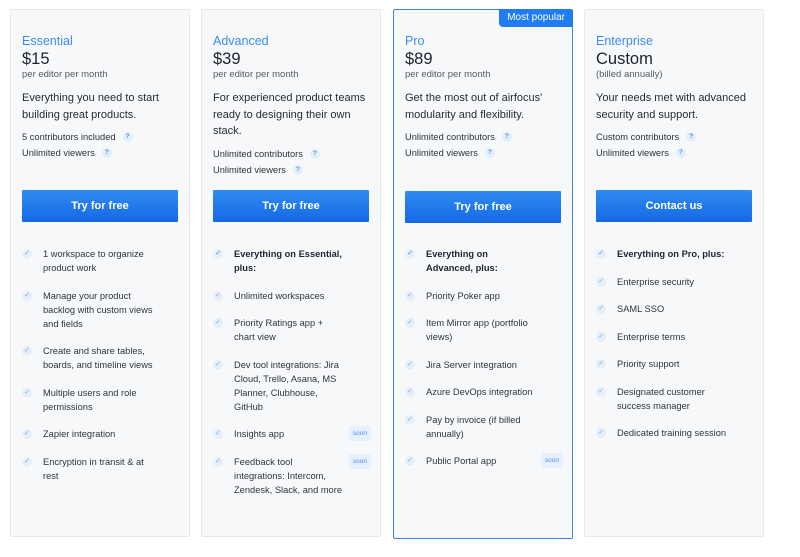  Describe the element at coordinates (256, 74) in the screenshot. I see `price-note: per editor per month` at that location.